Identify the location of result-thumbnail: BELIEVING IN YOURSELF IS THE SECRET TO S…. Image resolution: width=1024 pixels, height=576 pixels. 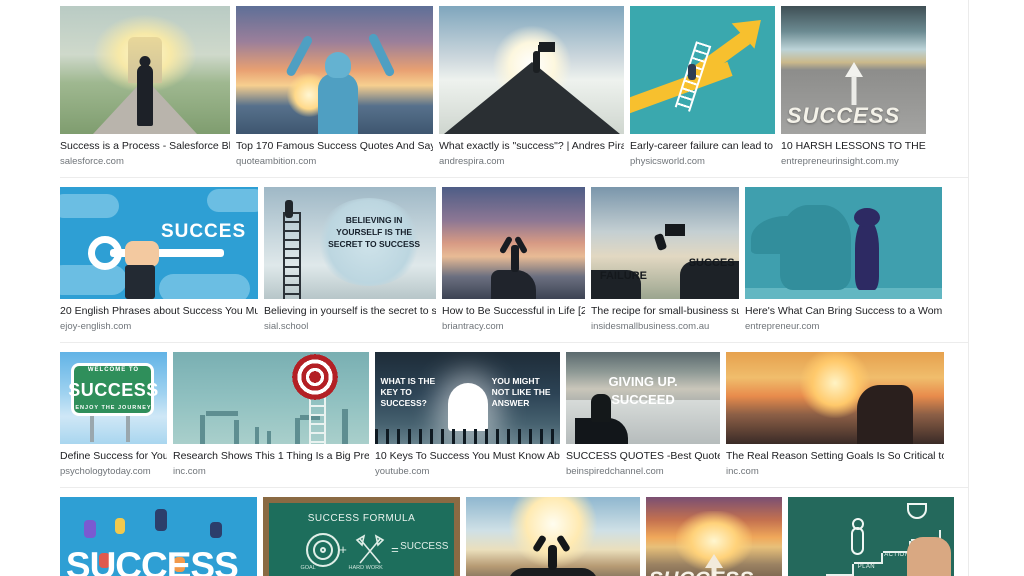
(350, 243).